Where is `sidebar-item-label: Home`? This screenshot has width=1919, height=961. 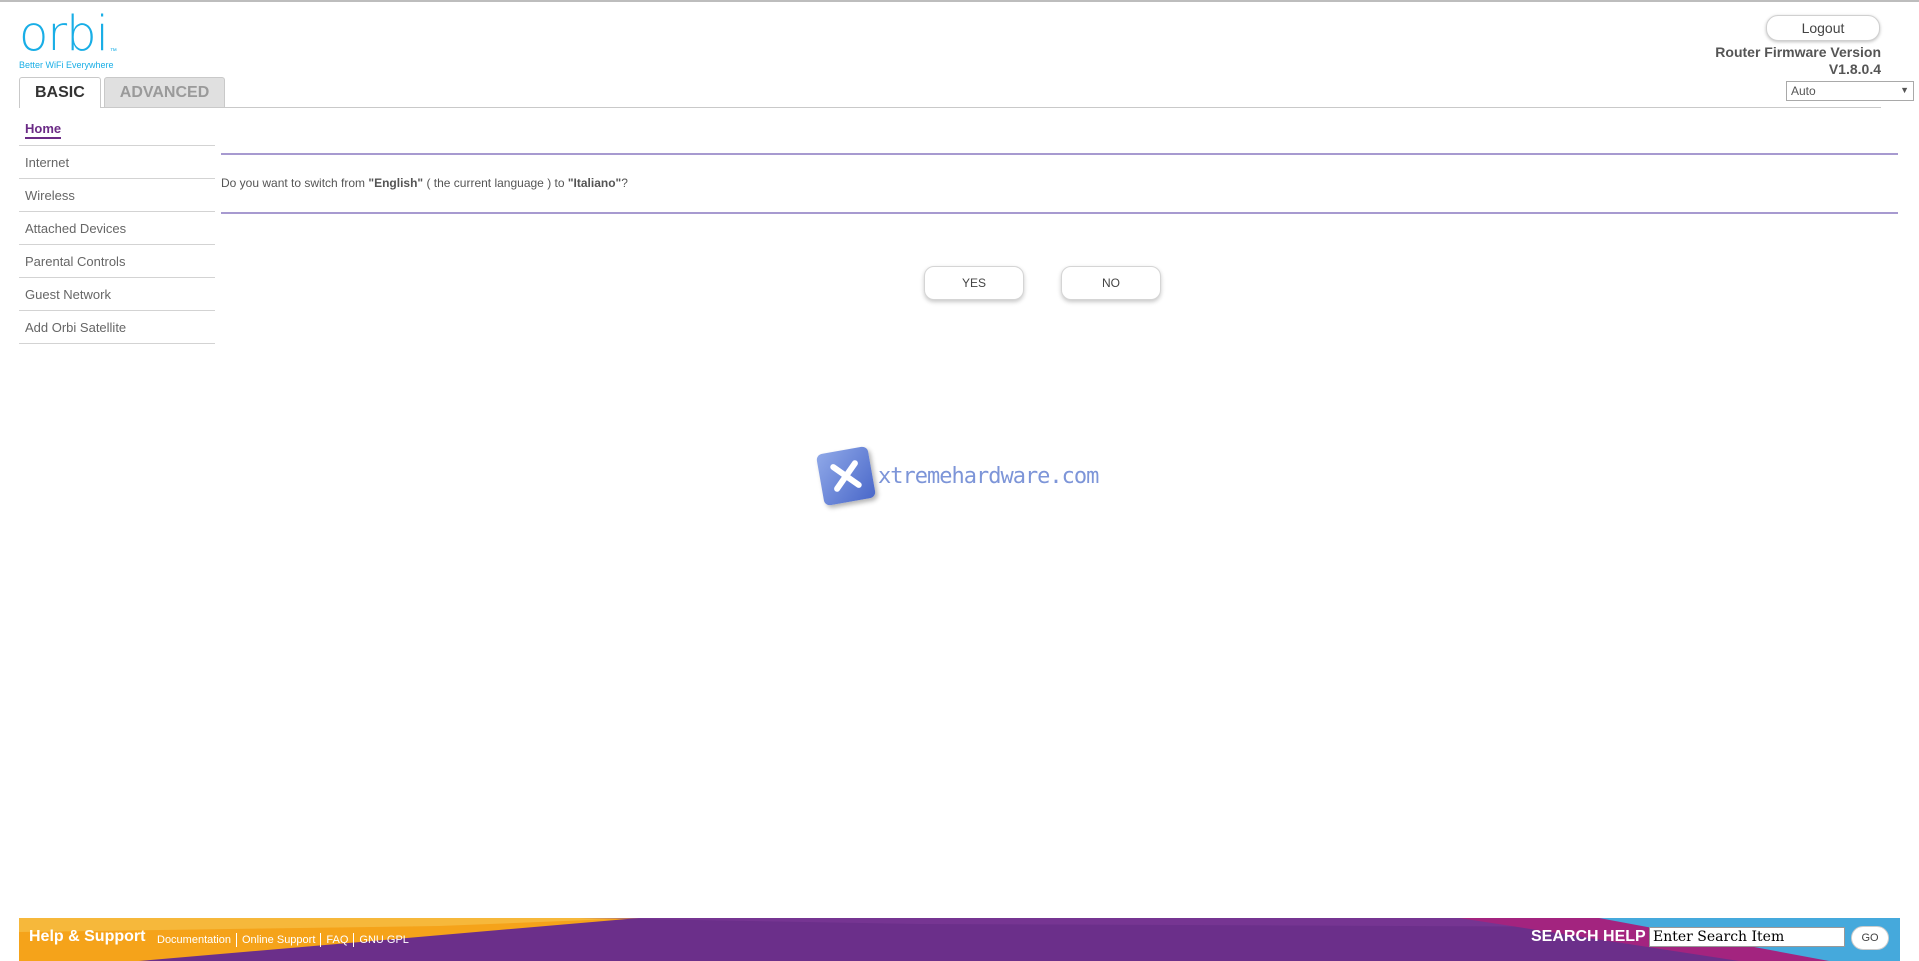
sidebar-item-label: Home is located at coordinates (43, 130).